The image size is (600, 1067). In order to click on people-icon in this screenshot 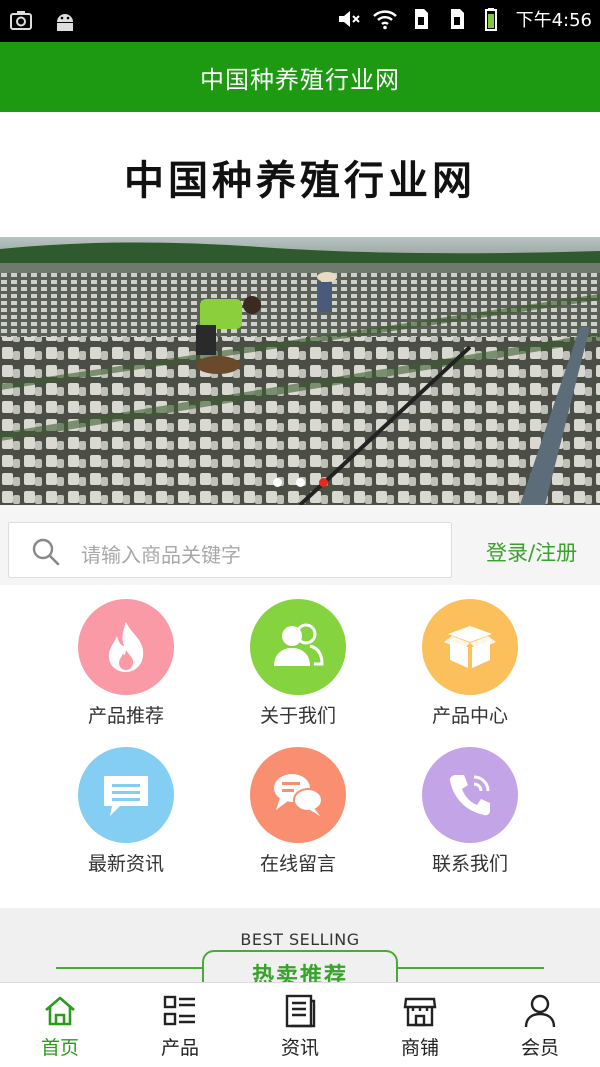, I will do `click(298, 647)`.